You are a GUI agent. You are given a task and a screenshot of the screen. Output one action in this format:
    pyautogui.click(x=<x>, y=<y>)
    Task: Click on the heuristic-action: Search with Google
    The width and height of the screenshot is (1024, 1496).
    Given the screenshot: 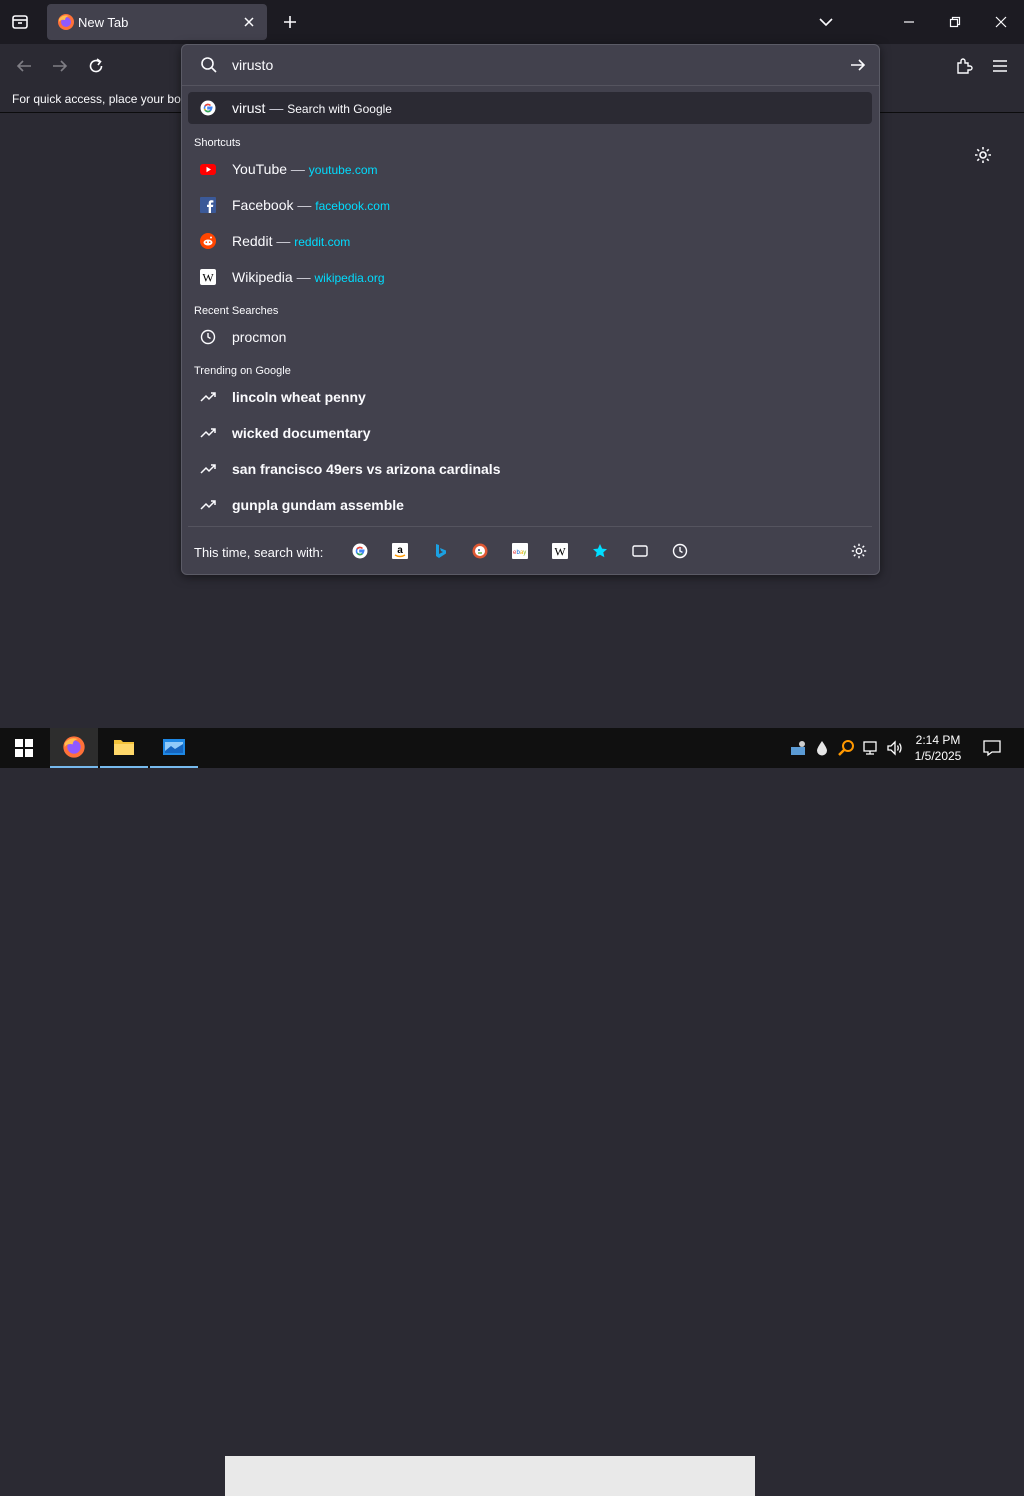 What is the action you would take?
    pyautogui.click(x=339, y=109)
    